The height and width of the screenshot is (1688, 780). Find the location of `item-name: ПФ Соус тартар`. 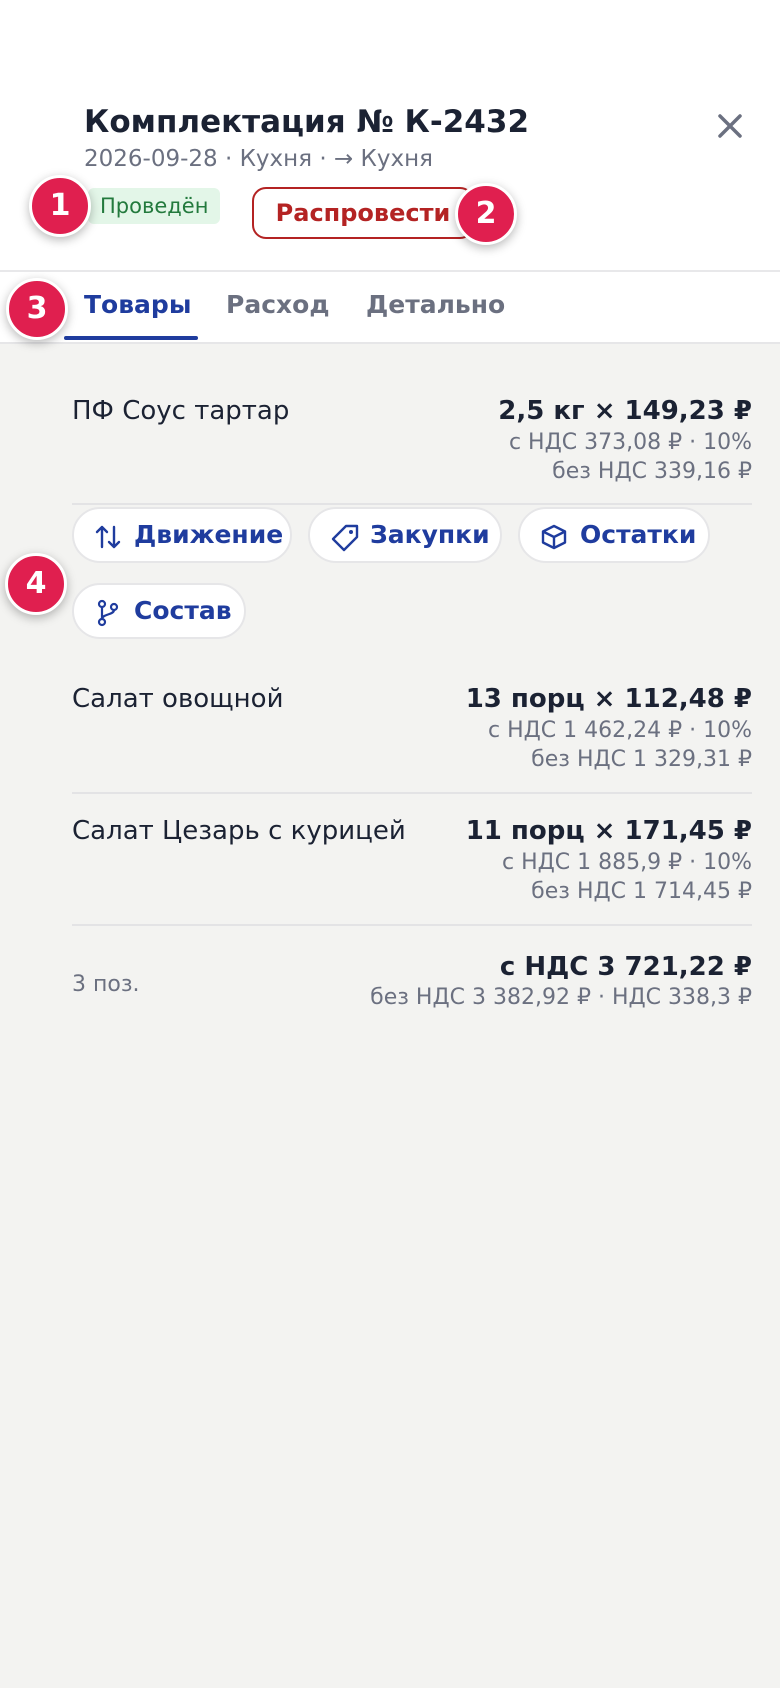

item-name: ПФ Соус тартар is located at coordinates (181, 411).